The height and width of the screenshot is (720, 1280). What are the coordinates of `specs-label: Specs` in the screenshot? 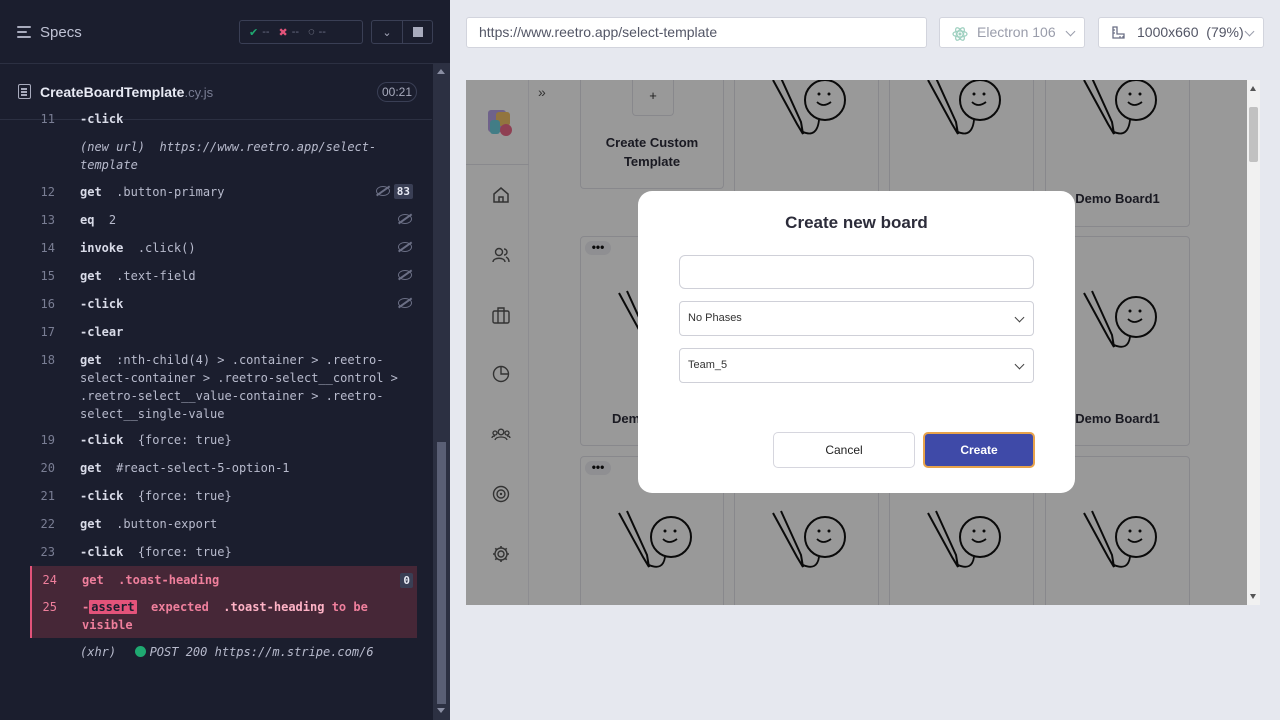 It's located at (61, 32).